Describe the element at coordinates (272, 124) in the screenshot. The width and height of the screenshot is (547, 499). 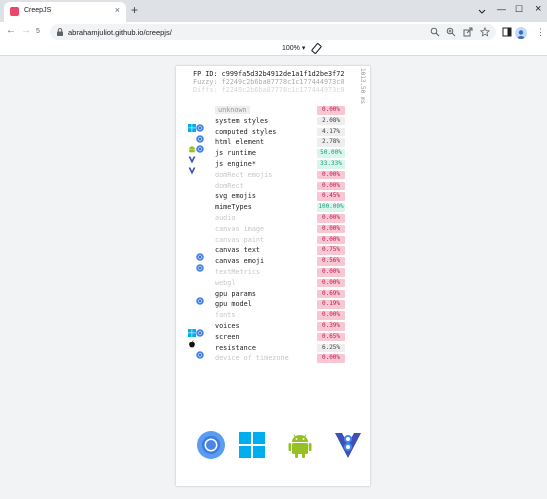
I see `fingerprint-row: system styles 2.08%` at that location.